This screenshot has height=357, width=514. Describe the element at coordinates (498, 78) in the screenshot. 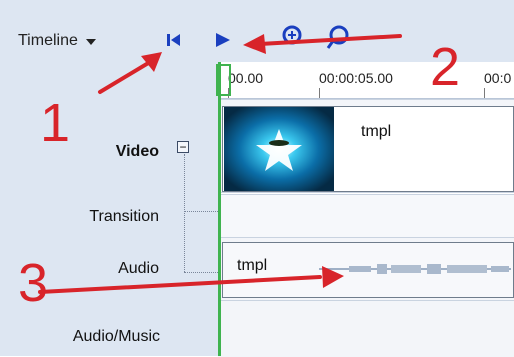

I see `ruler-label-10: 00:0` at that location.